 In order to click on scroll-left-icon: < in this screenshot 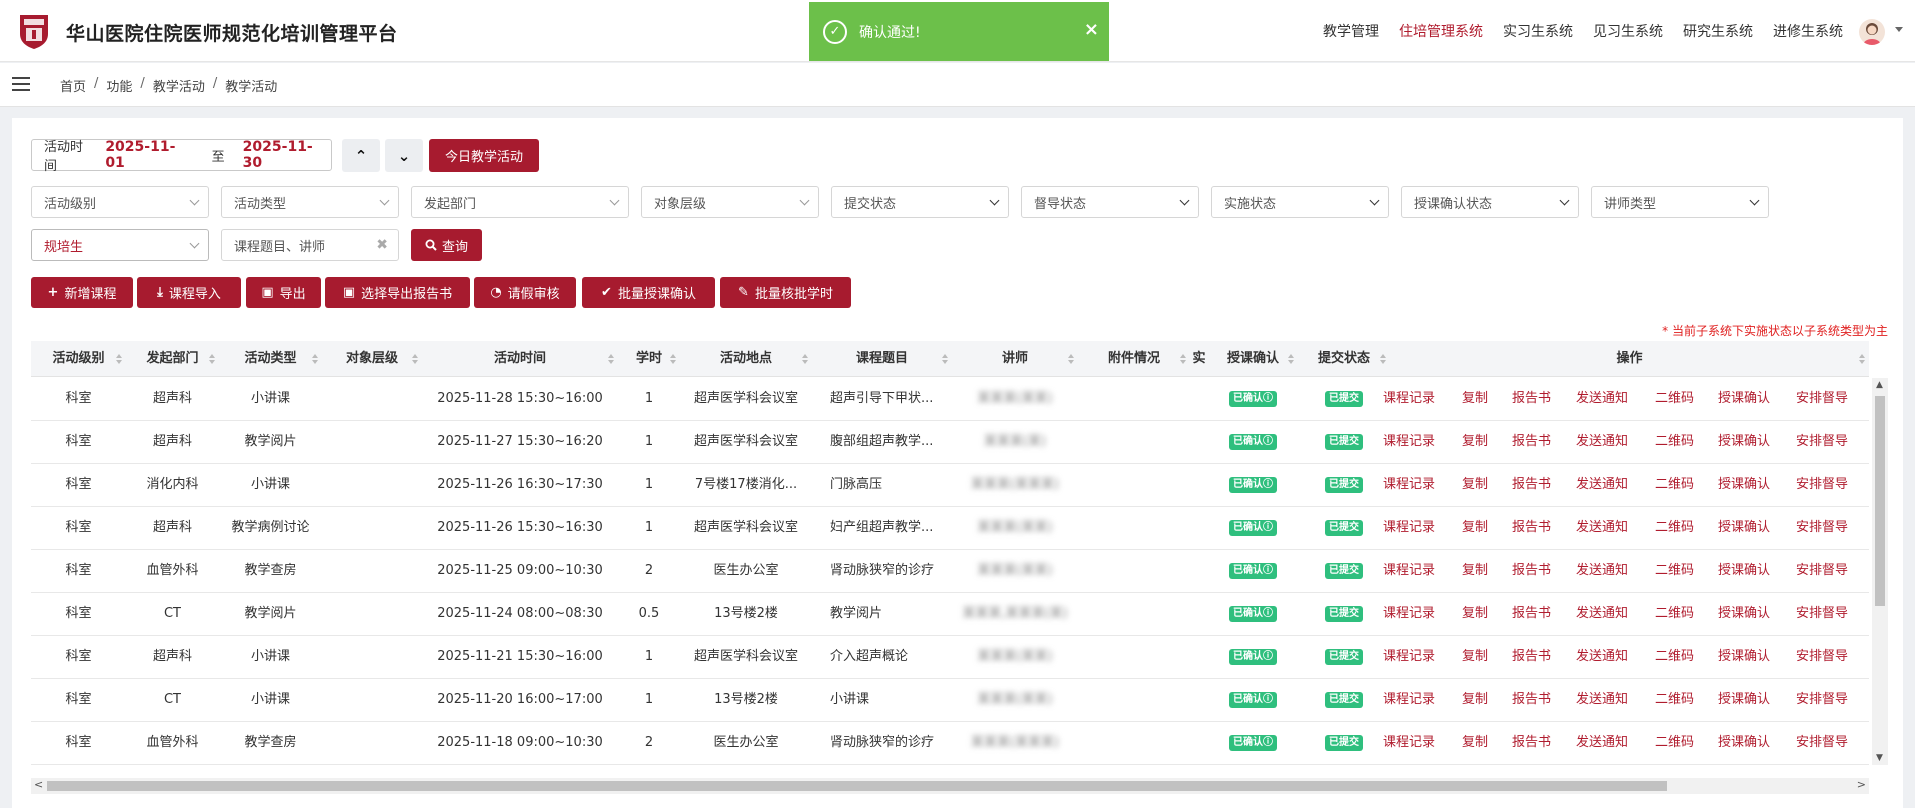, I will do `click(38, 784)`.